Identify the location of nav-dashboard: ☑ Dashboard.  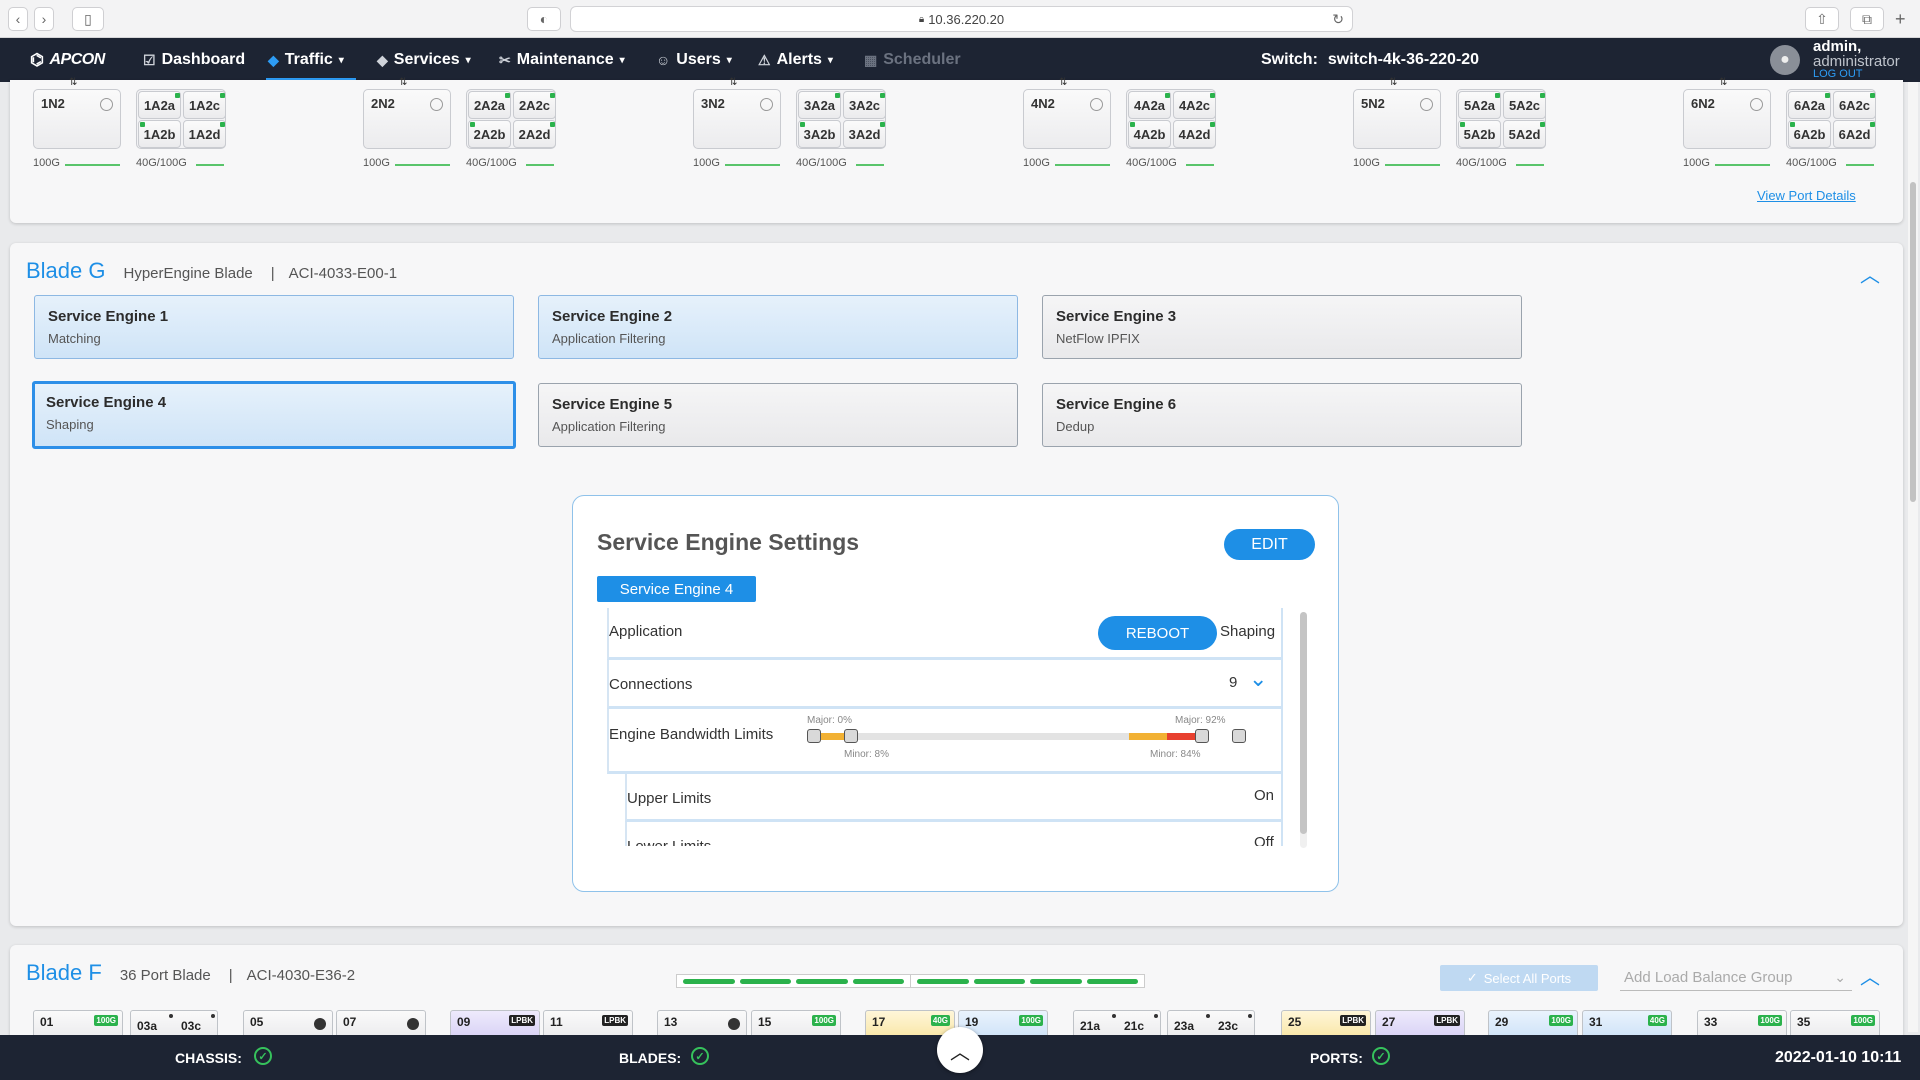
(194, 60).